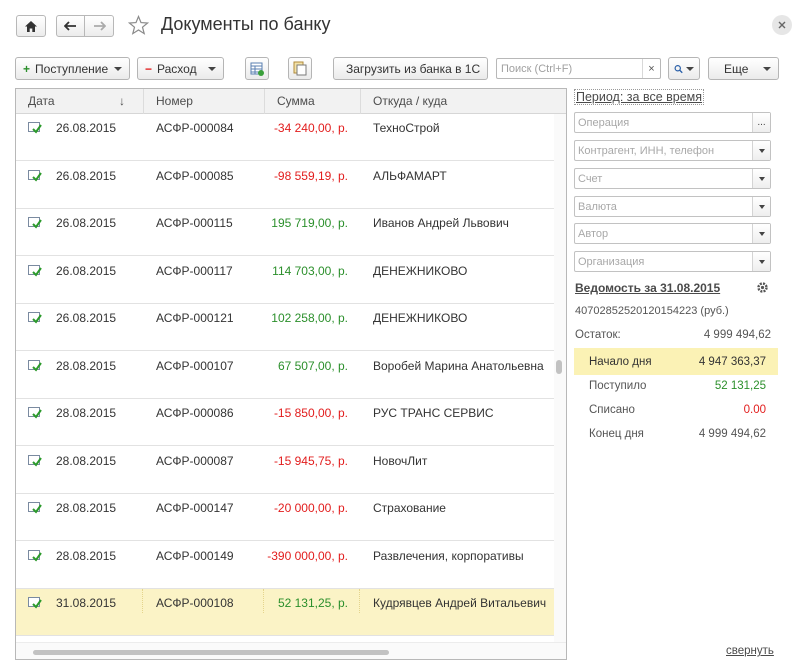 The image size is (800, 670). I want to click on search-input: Поиск (Ctrl+F) ×, so click(578, 68).